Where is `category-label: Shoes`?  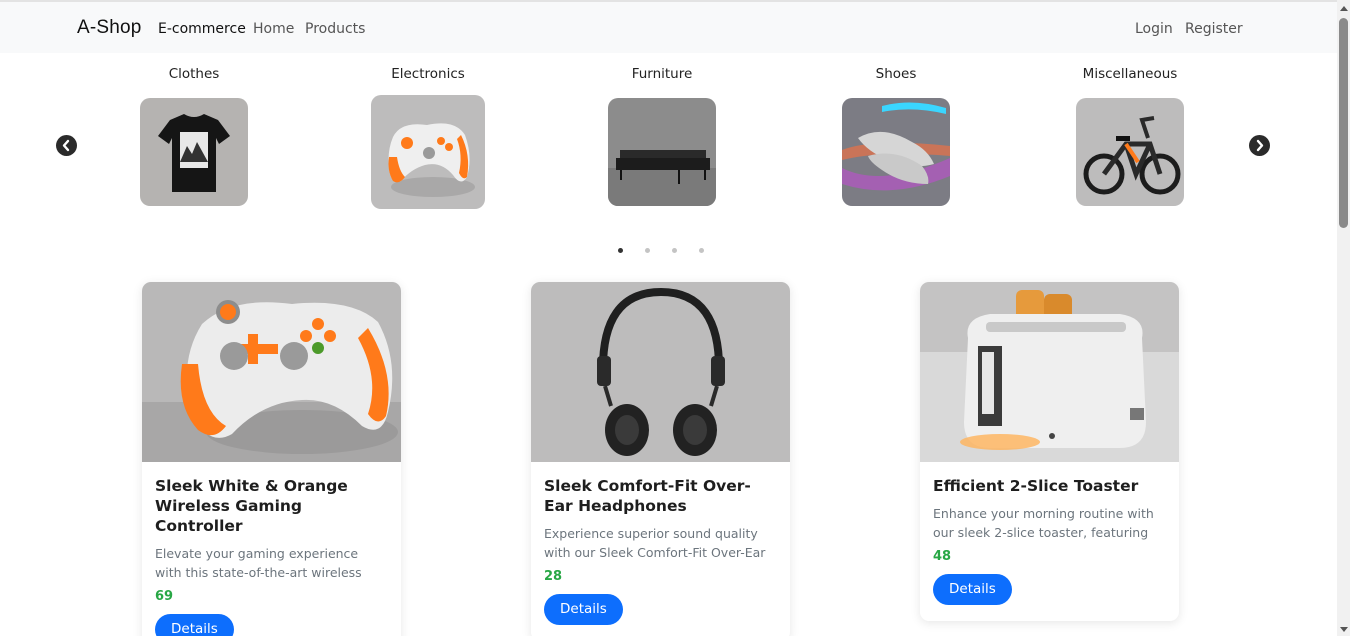 category-label: Shoes is located at coordinates (896, 74).